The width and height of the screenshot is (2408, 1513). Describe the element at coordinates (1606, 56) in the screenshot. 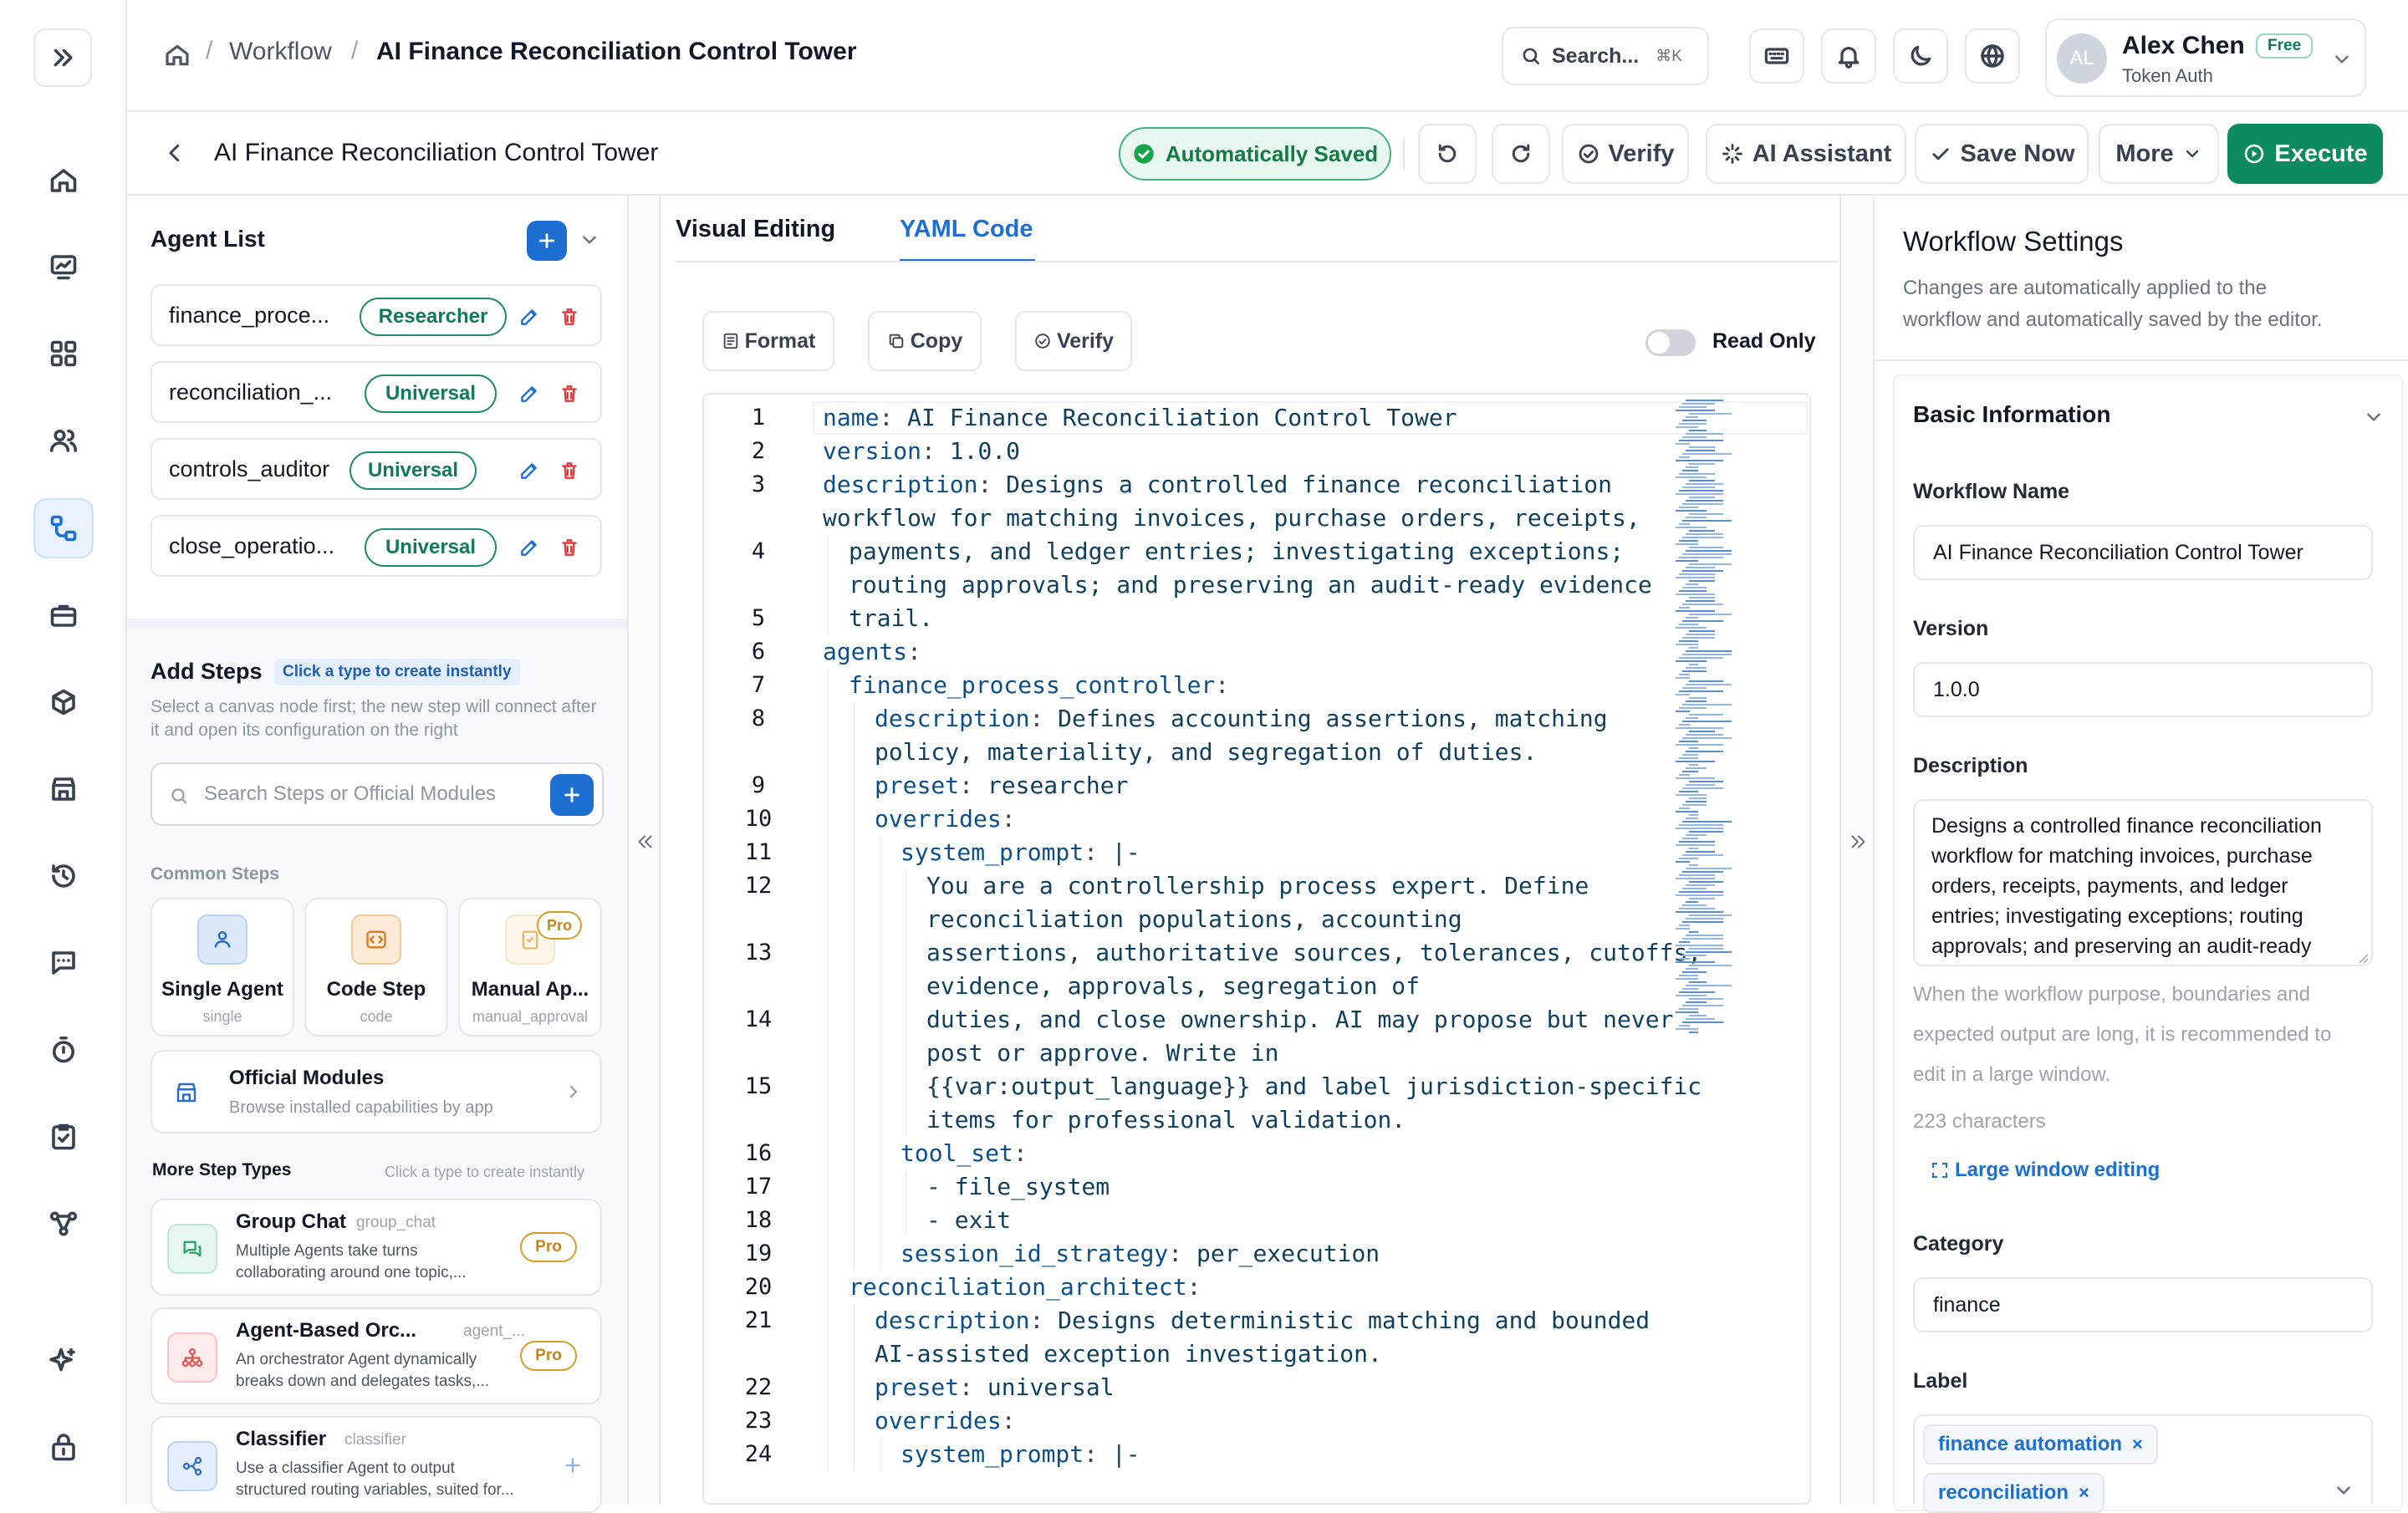

I see `search-button: Search... ⌘K` at that location.